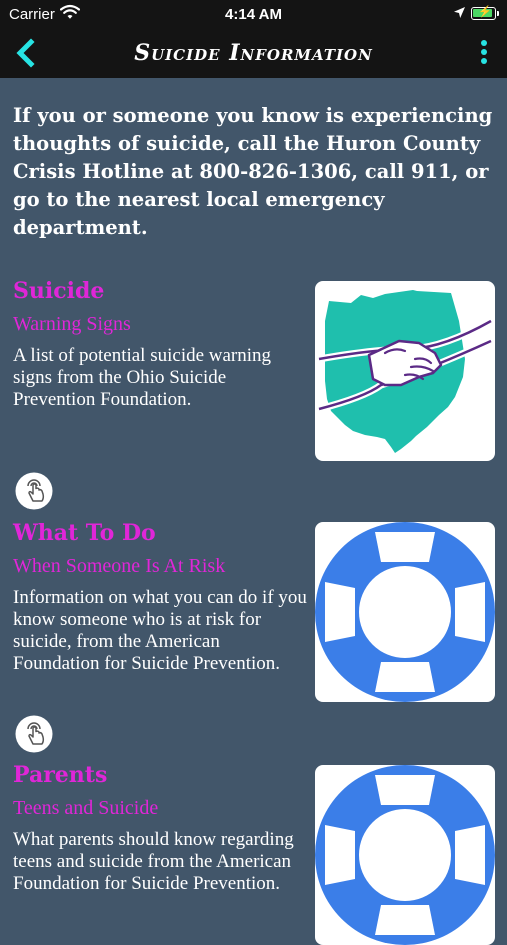  I want to click on card-subtitle: When Someone Is At Risk, so click(119, 566).